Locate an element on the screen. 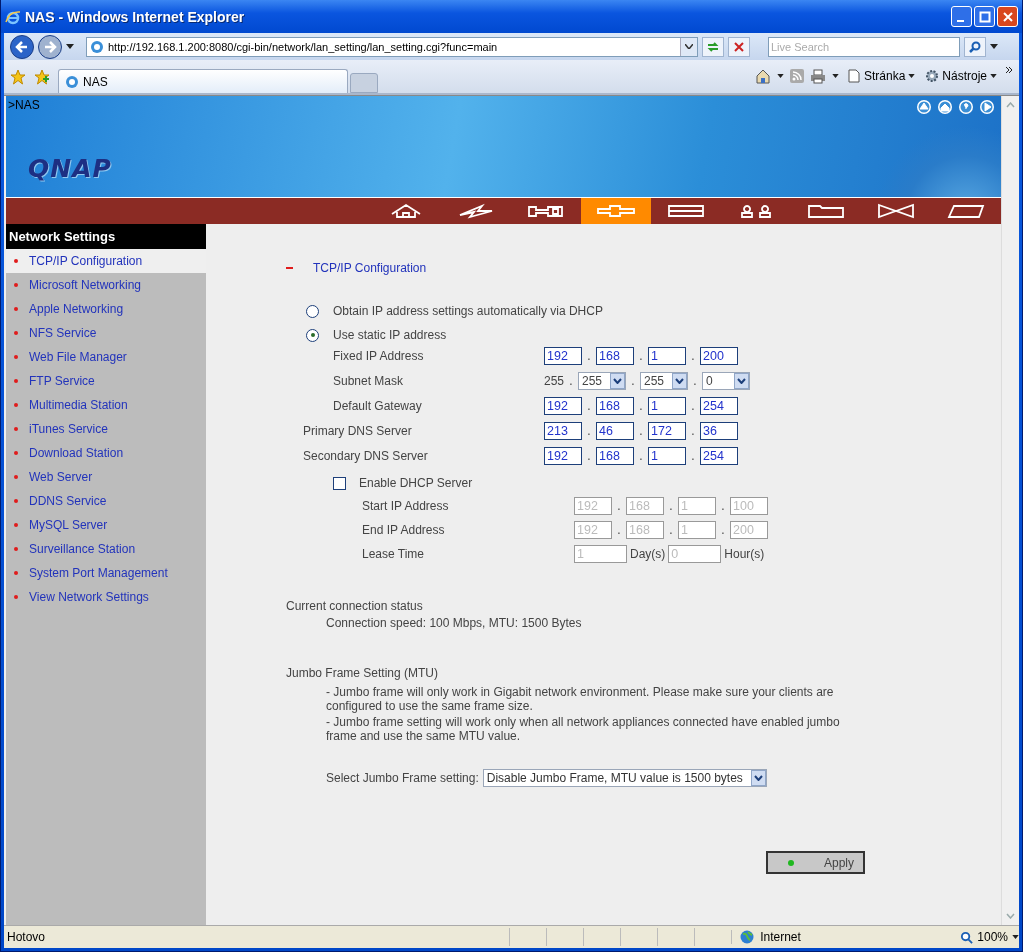  field-label: Lease Time is located at coordinates (394, 553).